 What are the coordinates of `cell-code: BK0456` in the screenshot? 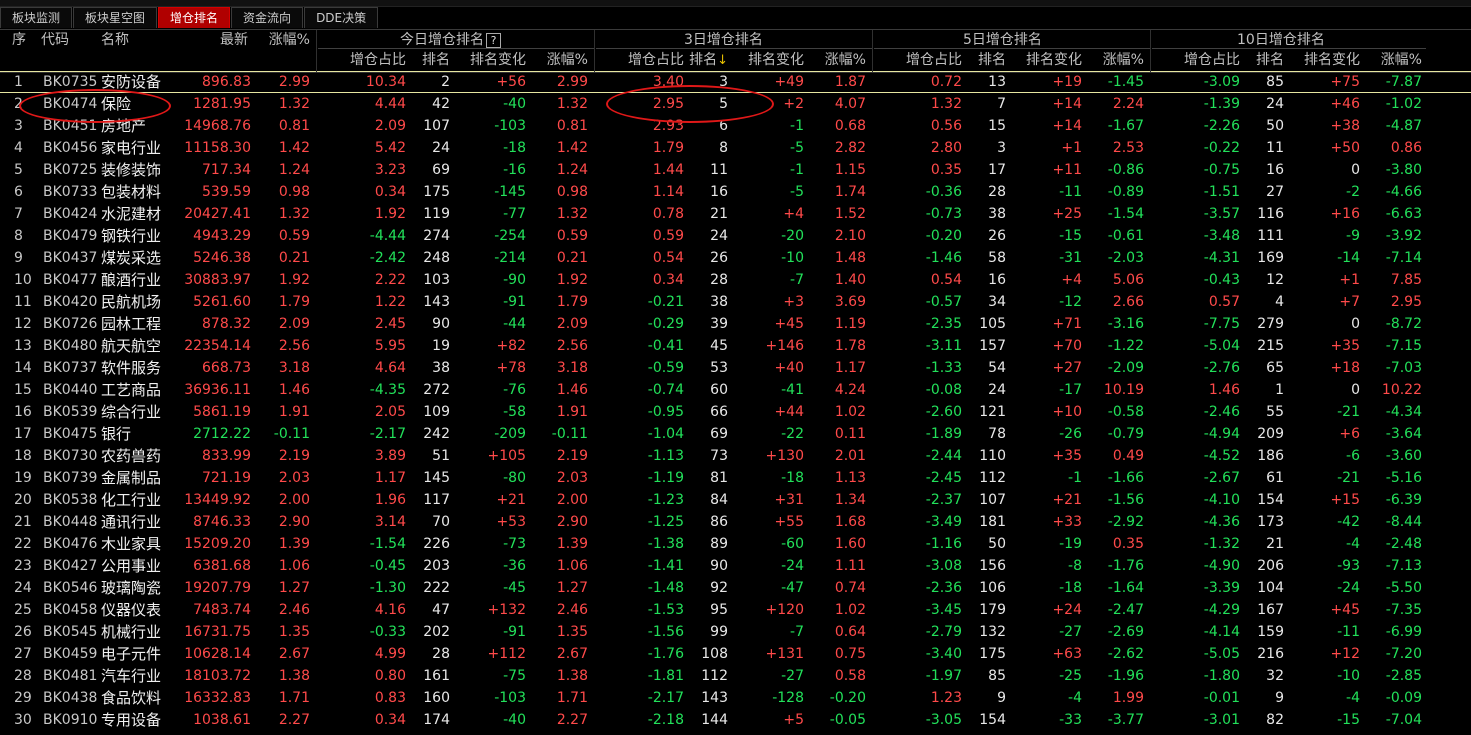 It's located at (70, 148).